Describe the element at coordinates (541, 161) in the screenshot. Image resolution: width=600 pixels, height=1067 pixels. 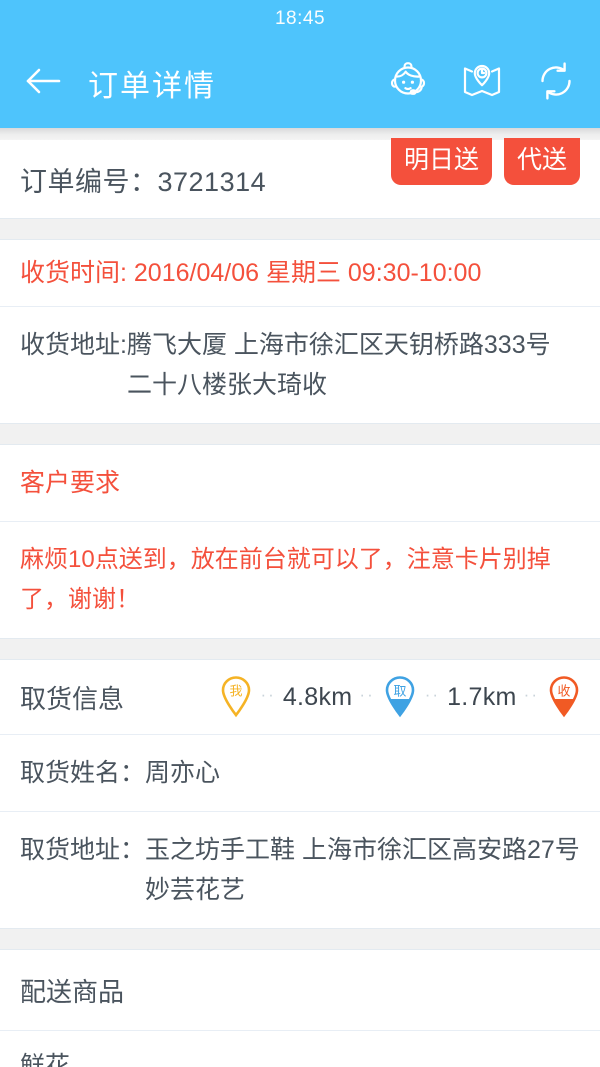
I see `status-badge-proxy: 代送` at that location.